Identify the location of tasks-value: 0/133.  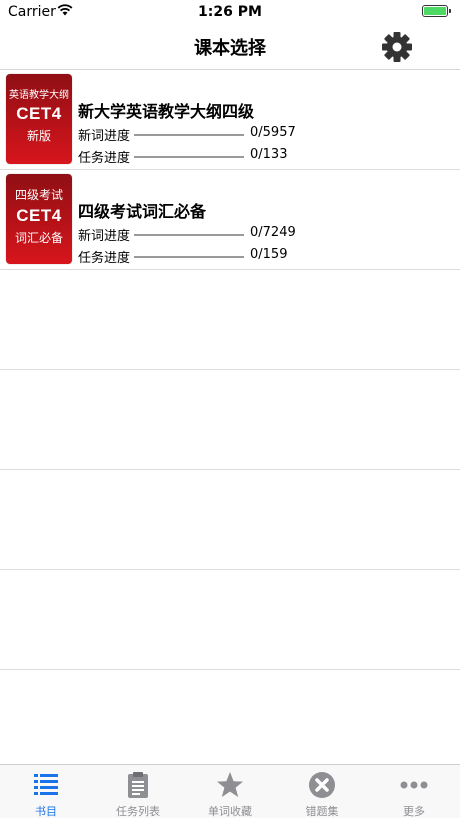
(269, 154).